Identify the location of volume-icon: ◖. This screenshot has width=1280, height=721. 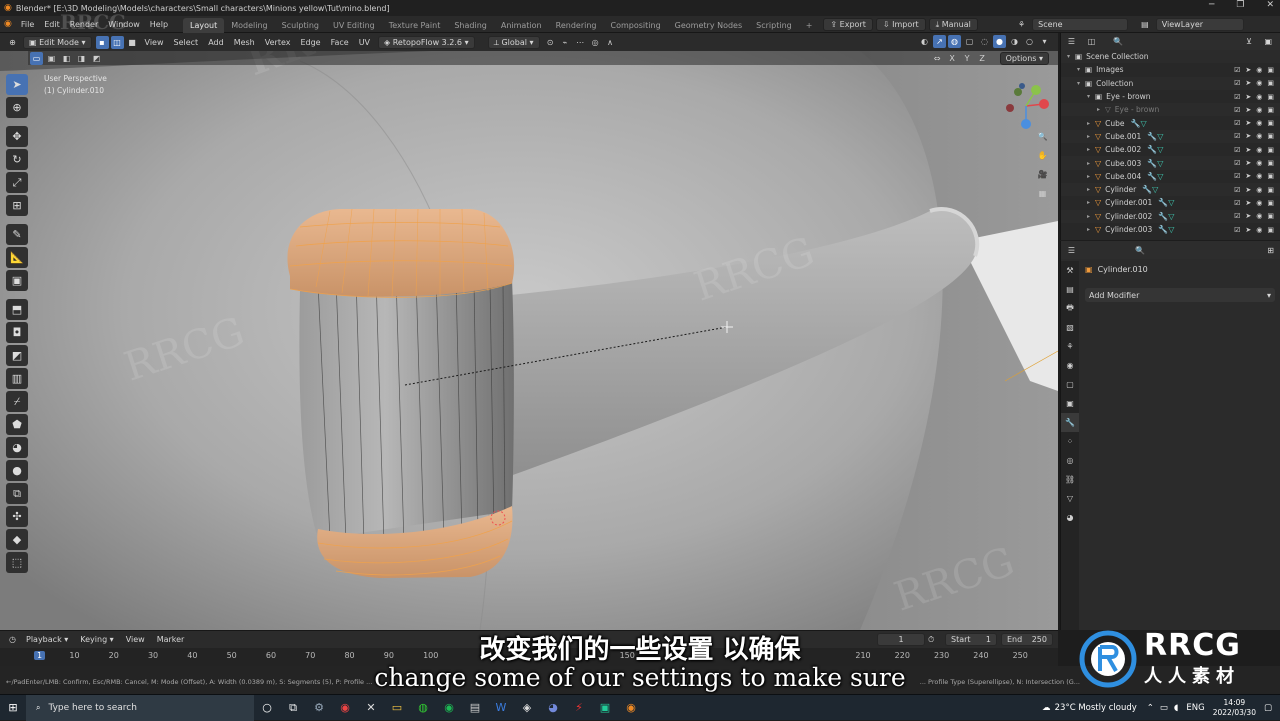
(1176, 708).